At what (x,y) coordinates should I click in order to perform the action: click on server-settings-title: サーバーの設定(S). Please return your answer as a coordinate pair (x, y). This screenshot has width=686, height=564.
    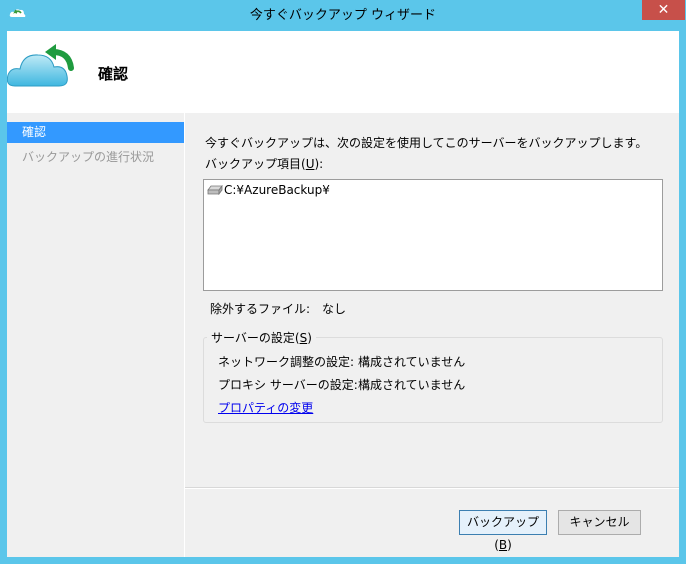
    Looking at the image, I should click on (261, 337).